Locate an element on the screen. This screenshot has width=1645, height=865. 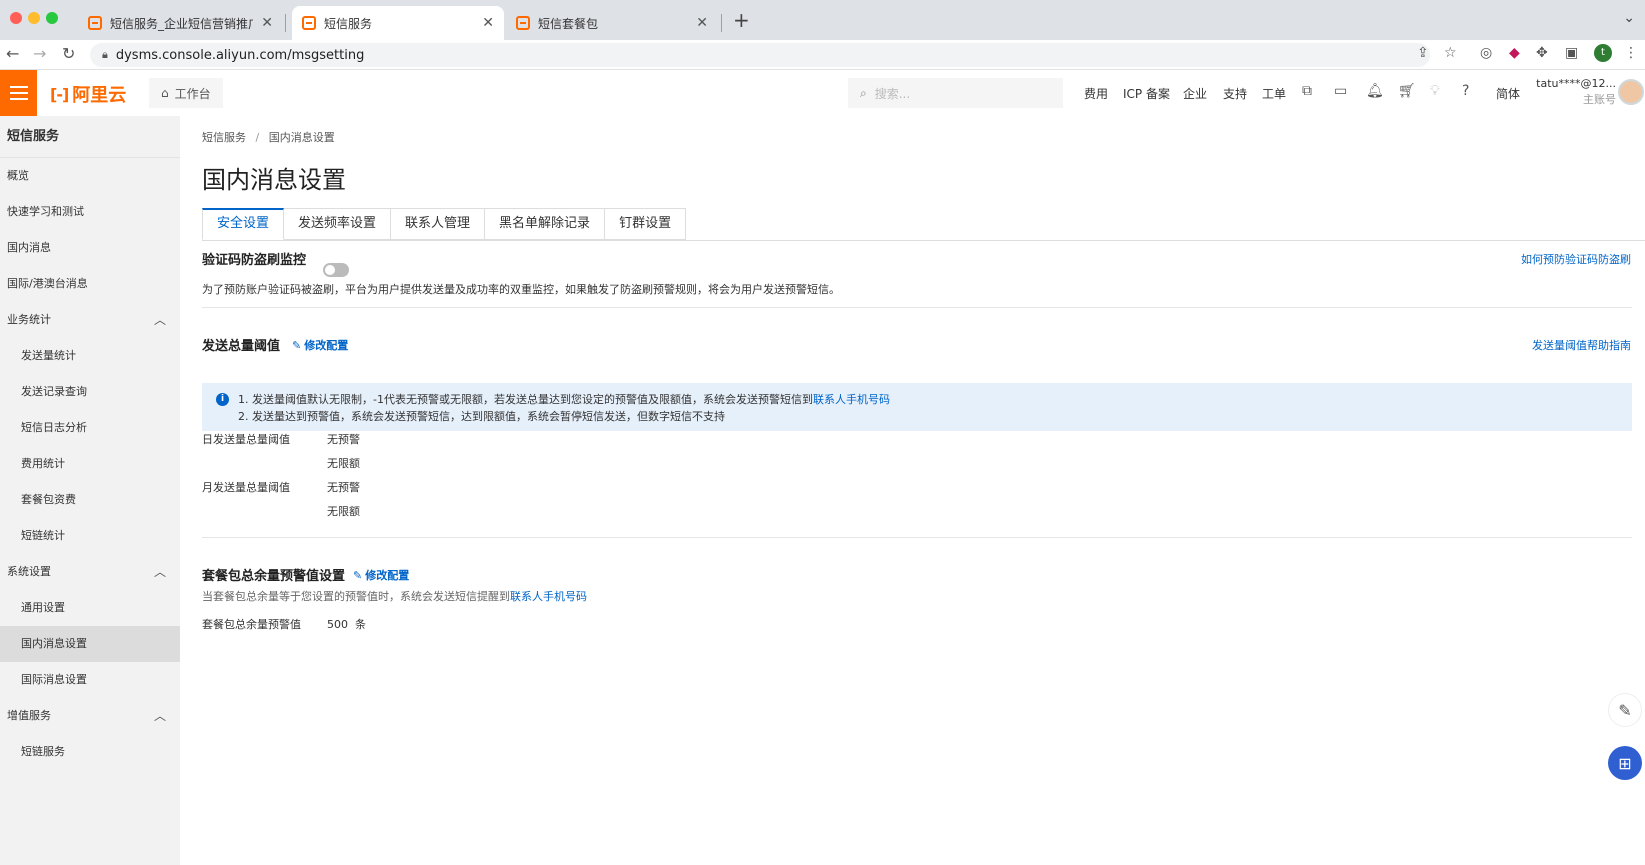
sidebar-item-general-settings: 通用设置 is located at coordinates (90, 608).